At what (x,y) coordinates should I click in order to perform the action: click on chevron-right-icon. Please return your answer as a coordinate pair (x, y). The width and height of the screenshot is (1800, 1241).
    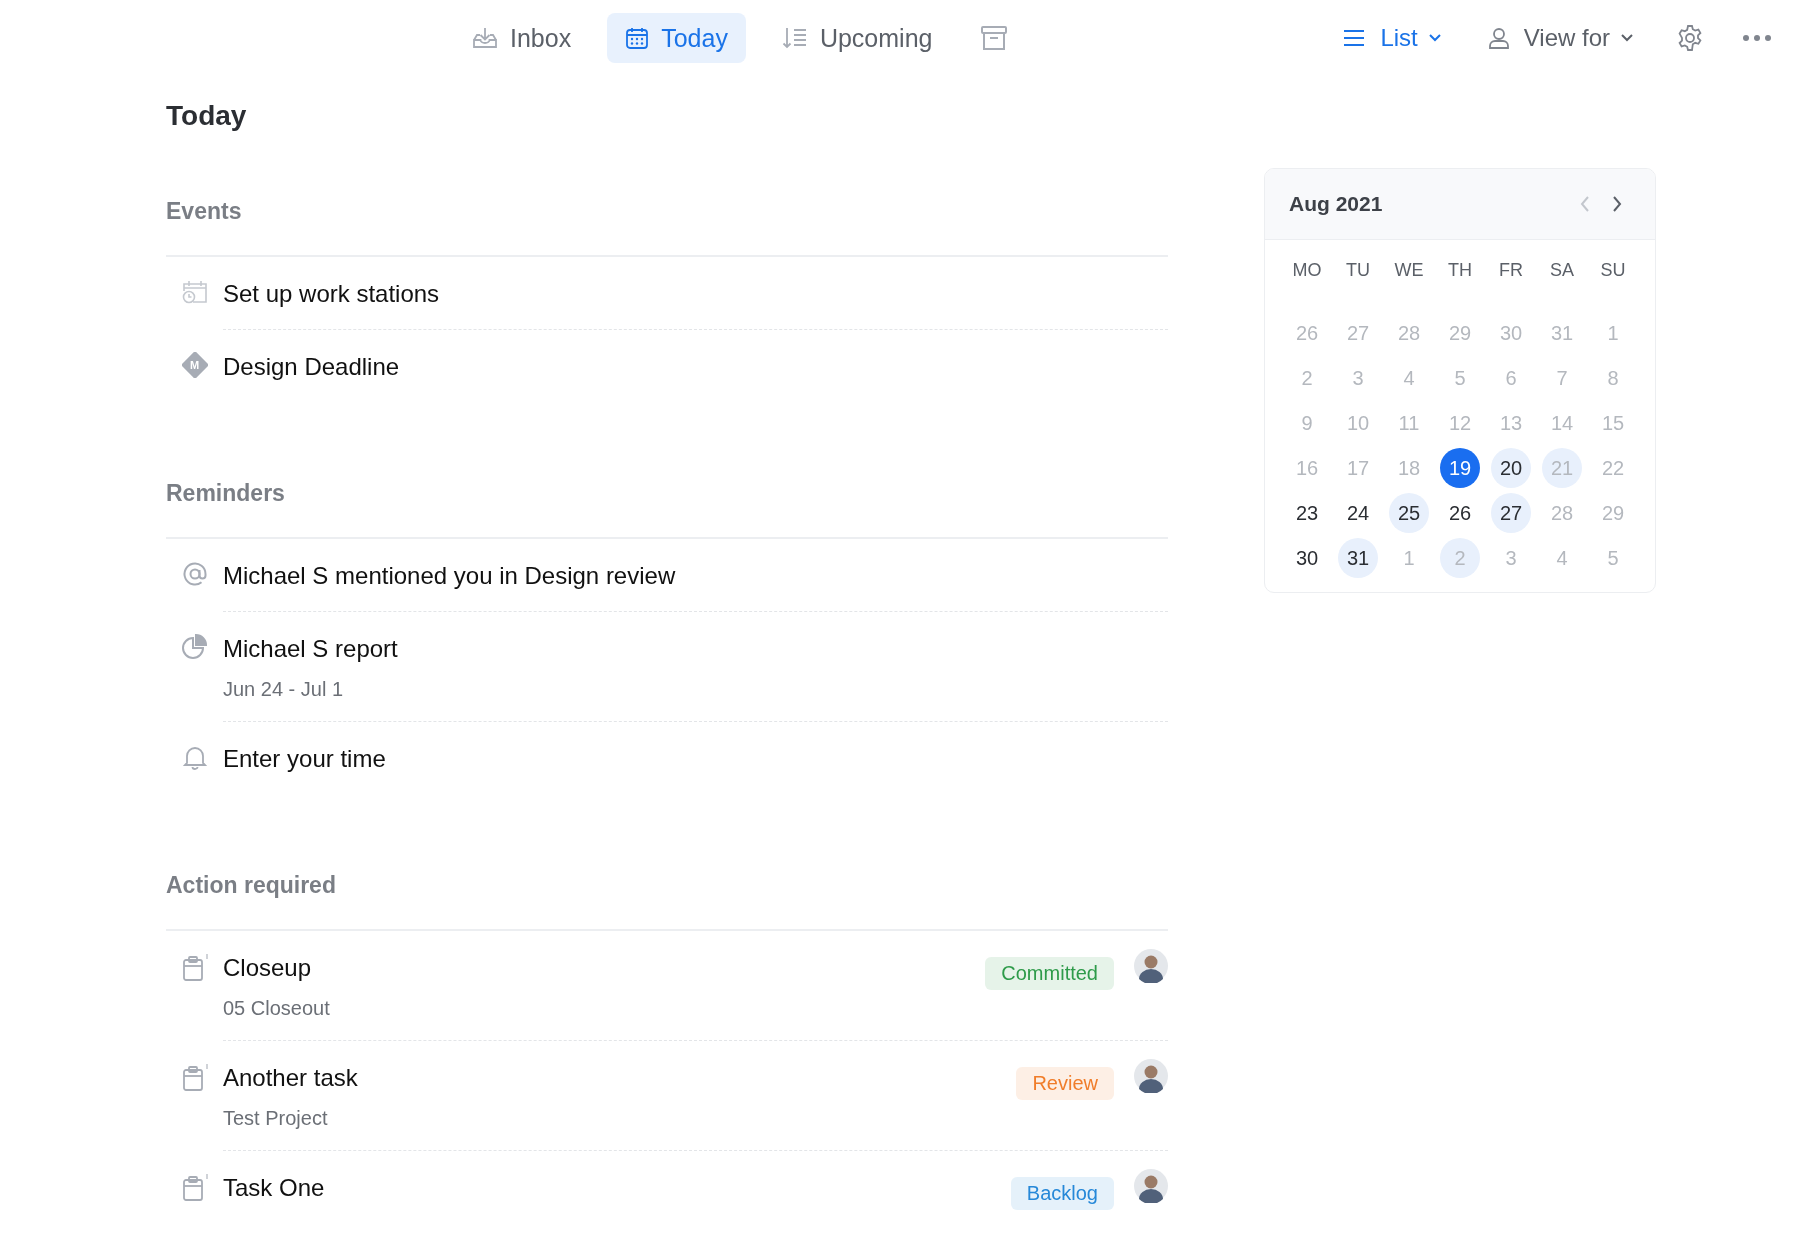
    Looking at the image, I should click on (1617, 204).